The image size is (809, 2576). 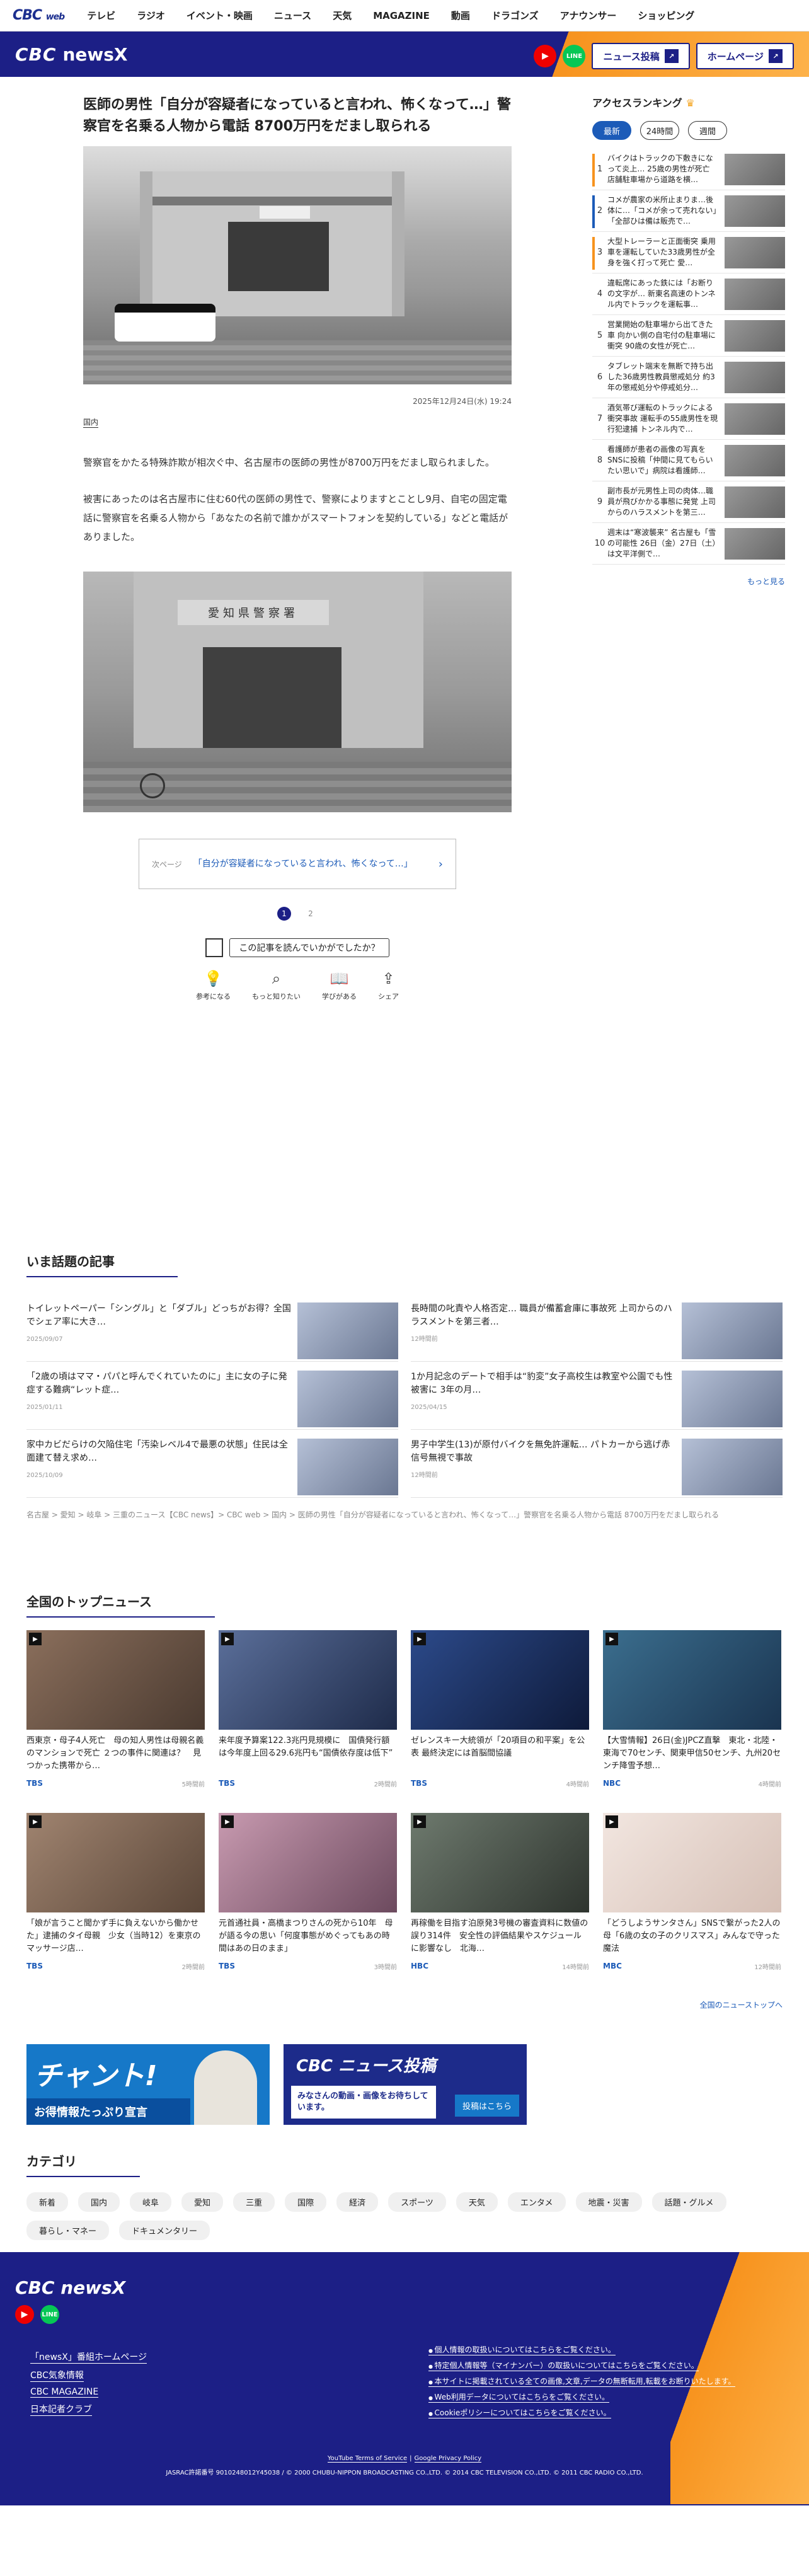 What do you see at coordinates (659, 130) in the screenshot?
I see `tab-24h: 24時間` at bounding box center [659, 130].